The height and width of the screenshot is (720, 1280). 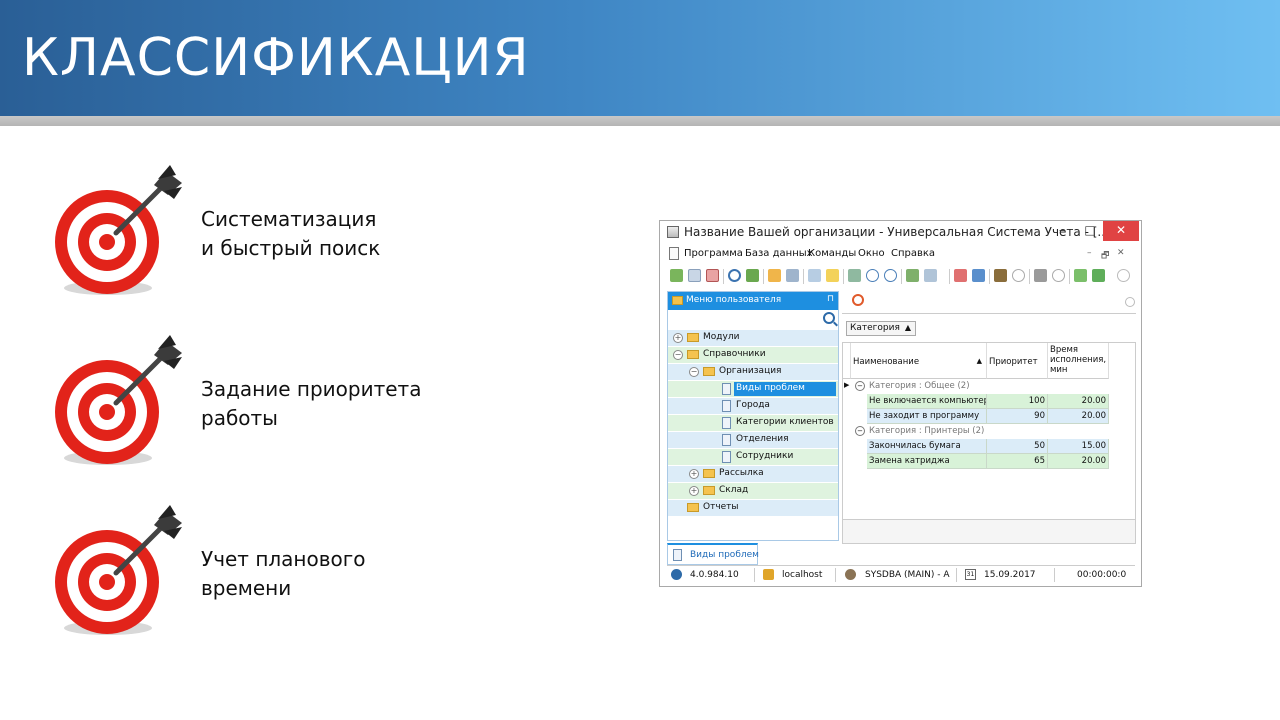 I want to click on tree-item-employees: Сотрудники, so click(x=753, y=457).